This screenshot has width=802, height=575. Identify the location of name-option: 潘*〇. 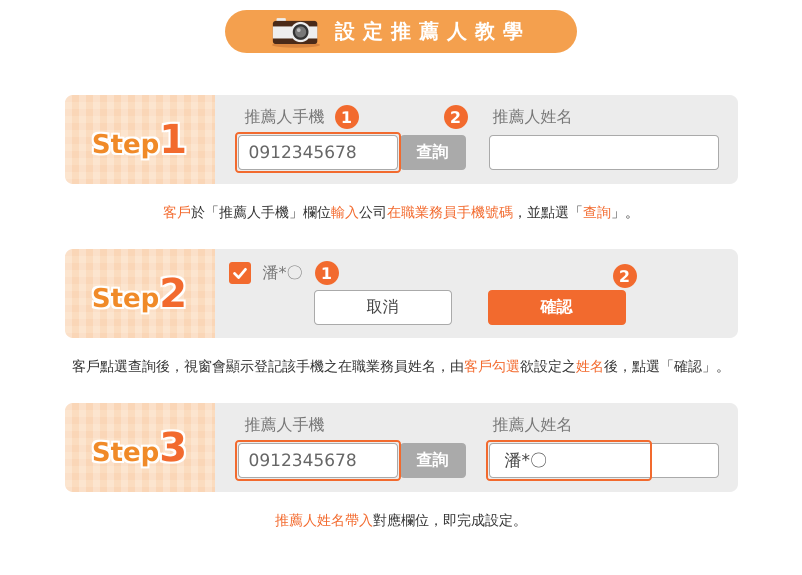
(282, 273).